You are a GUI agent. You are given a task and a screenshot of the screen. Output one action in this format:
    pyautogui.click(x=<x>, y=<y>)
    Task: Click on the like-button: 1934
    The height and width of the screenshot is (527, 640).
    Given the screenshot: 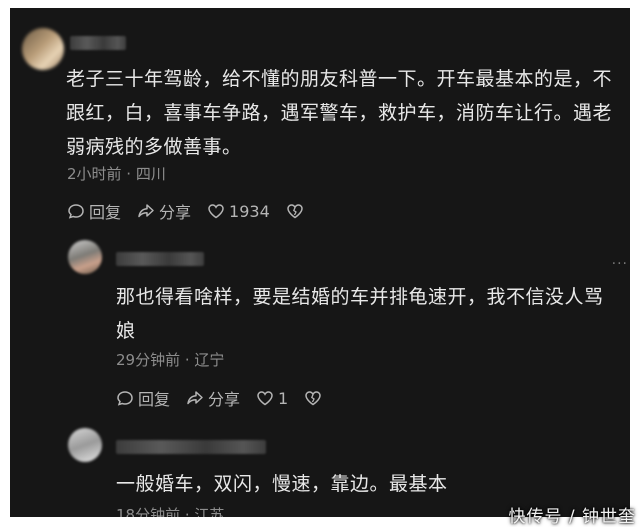 What is the action you would take?
    pyautogui.click(x=238, y=211)
    